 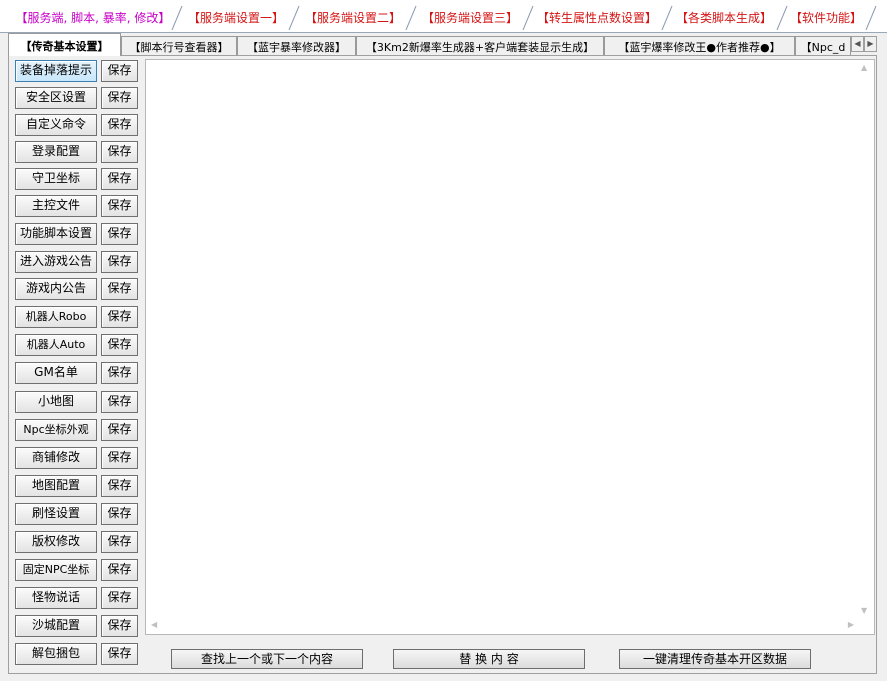 What do you see at coordinates (56, 317) in the screenshot?
I see `robot-robo-button: 机器人Robo` at bounding box center [56, 317].